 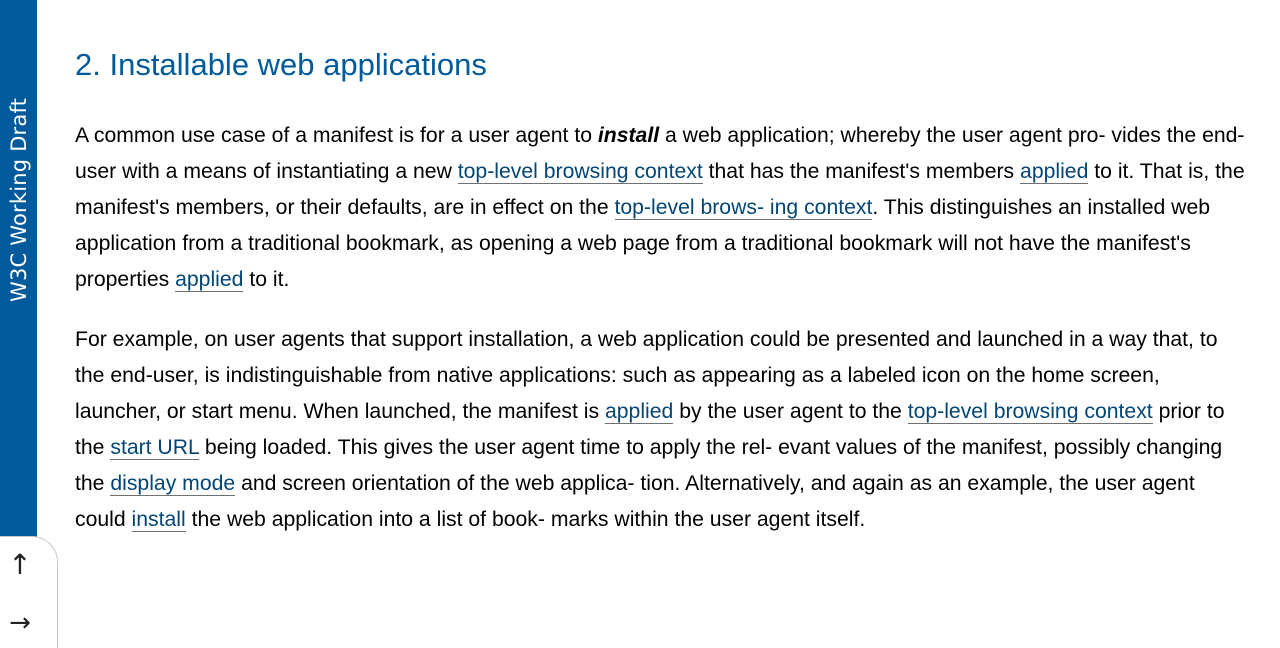 I want to click on section-nav-tab: ↑ →, so click(x=29, y=592).